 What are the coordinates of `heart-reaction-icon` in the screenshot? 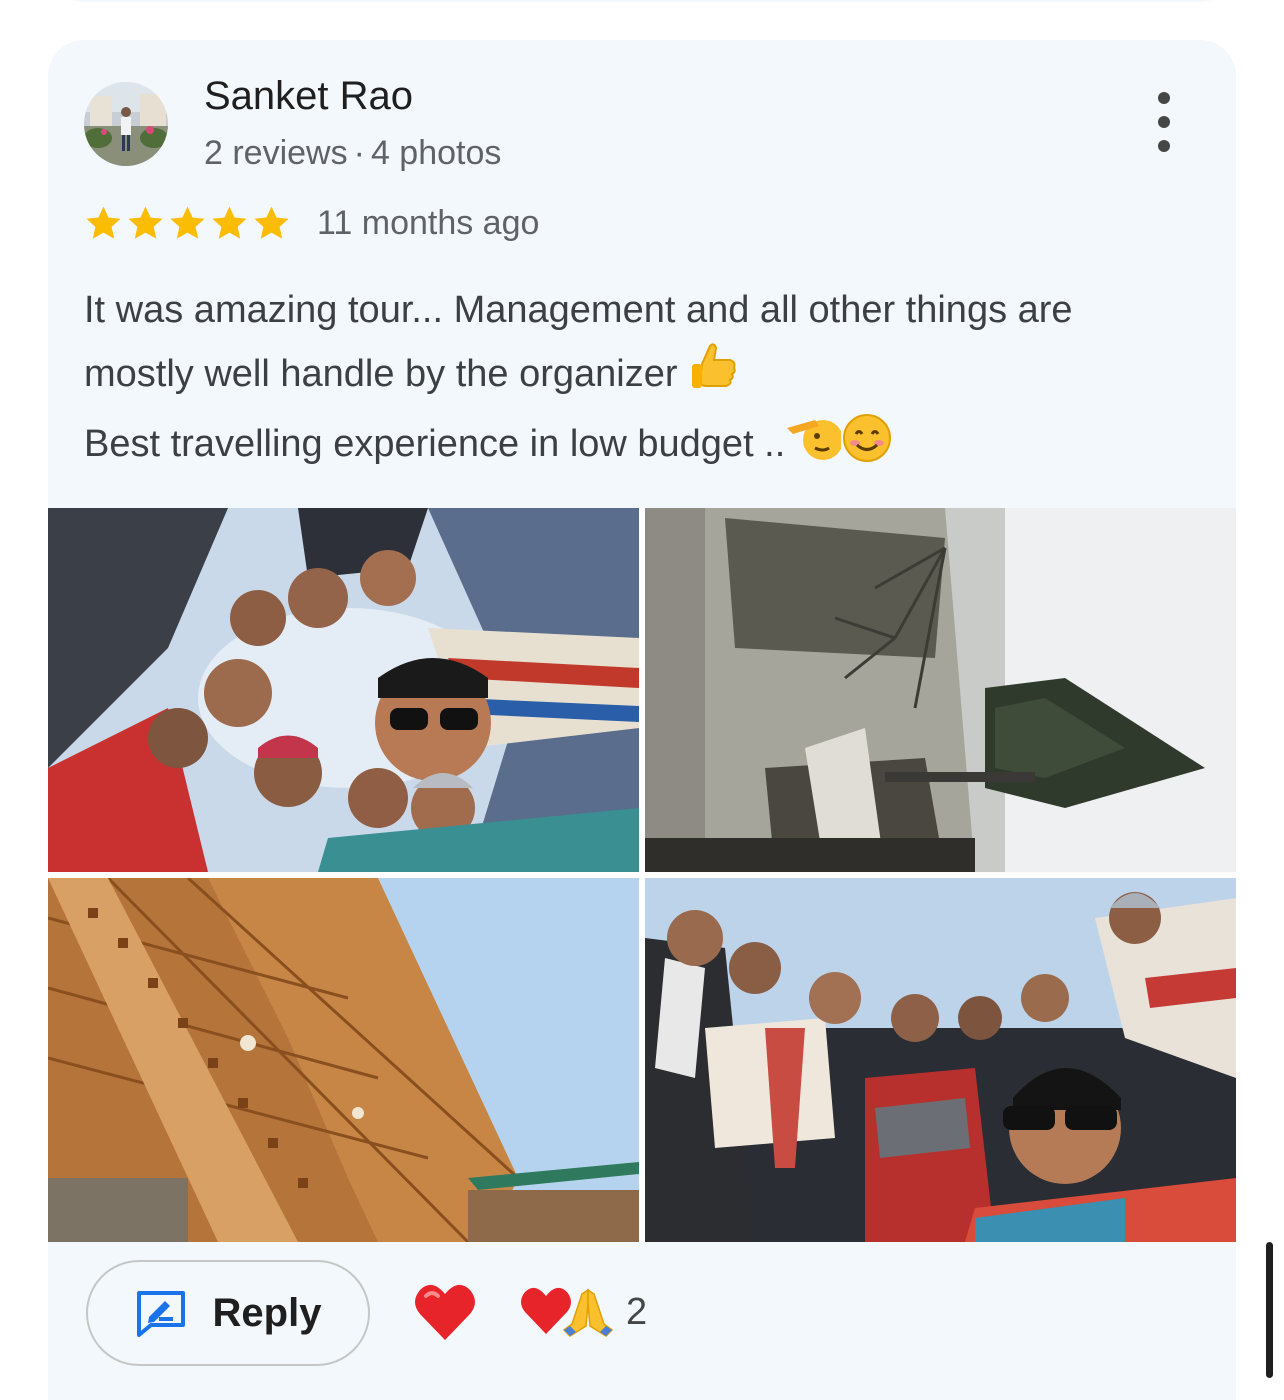 It's located at (445, 1313).